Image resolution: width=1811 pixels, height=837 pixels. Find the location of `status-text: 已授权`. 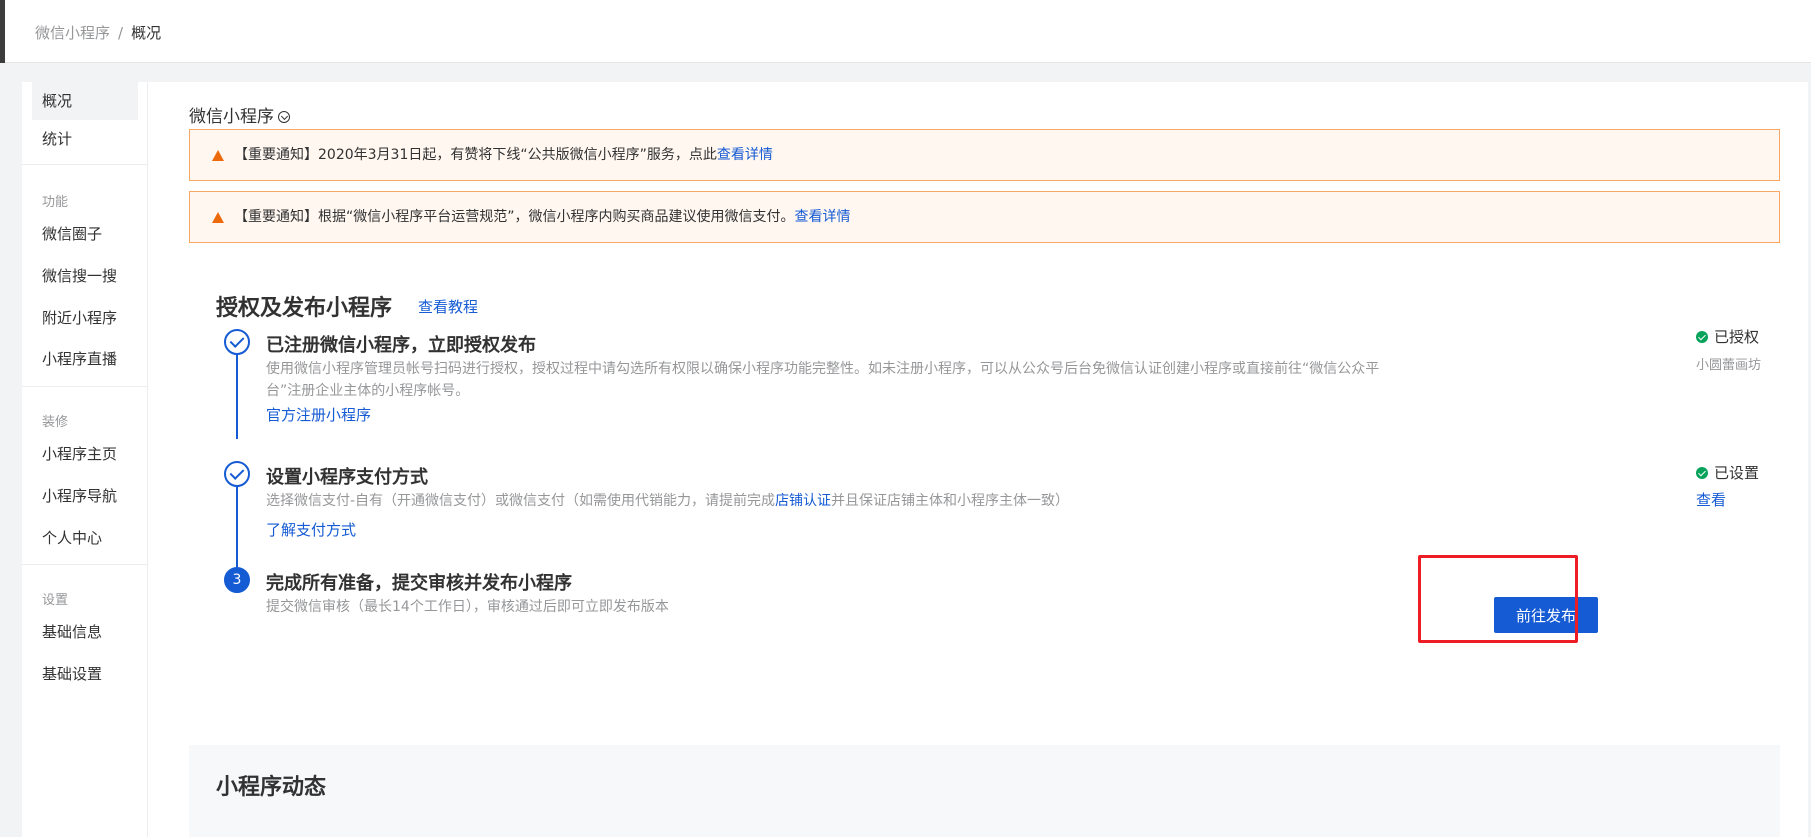

status-text: 已授权 is located at coordinates (1737, 337).